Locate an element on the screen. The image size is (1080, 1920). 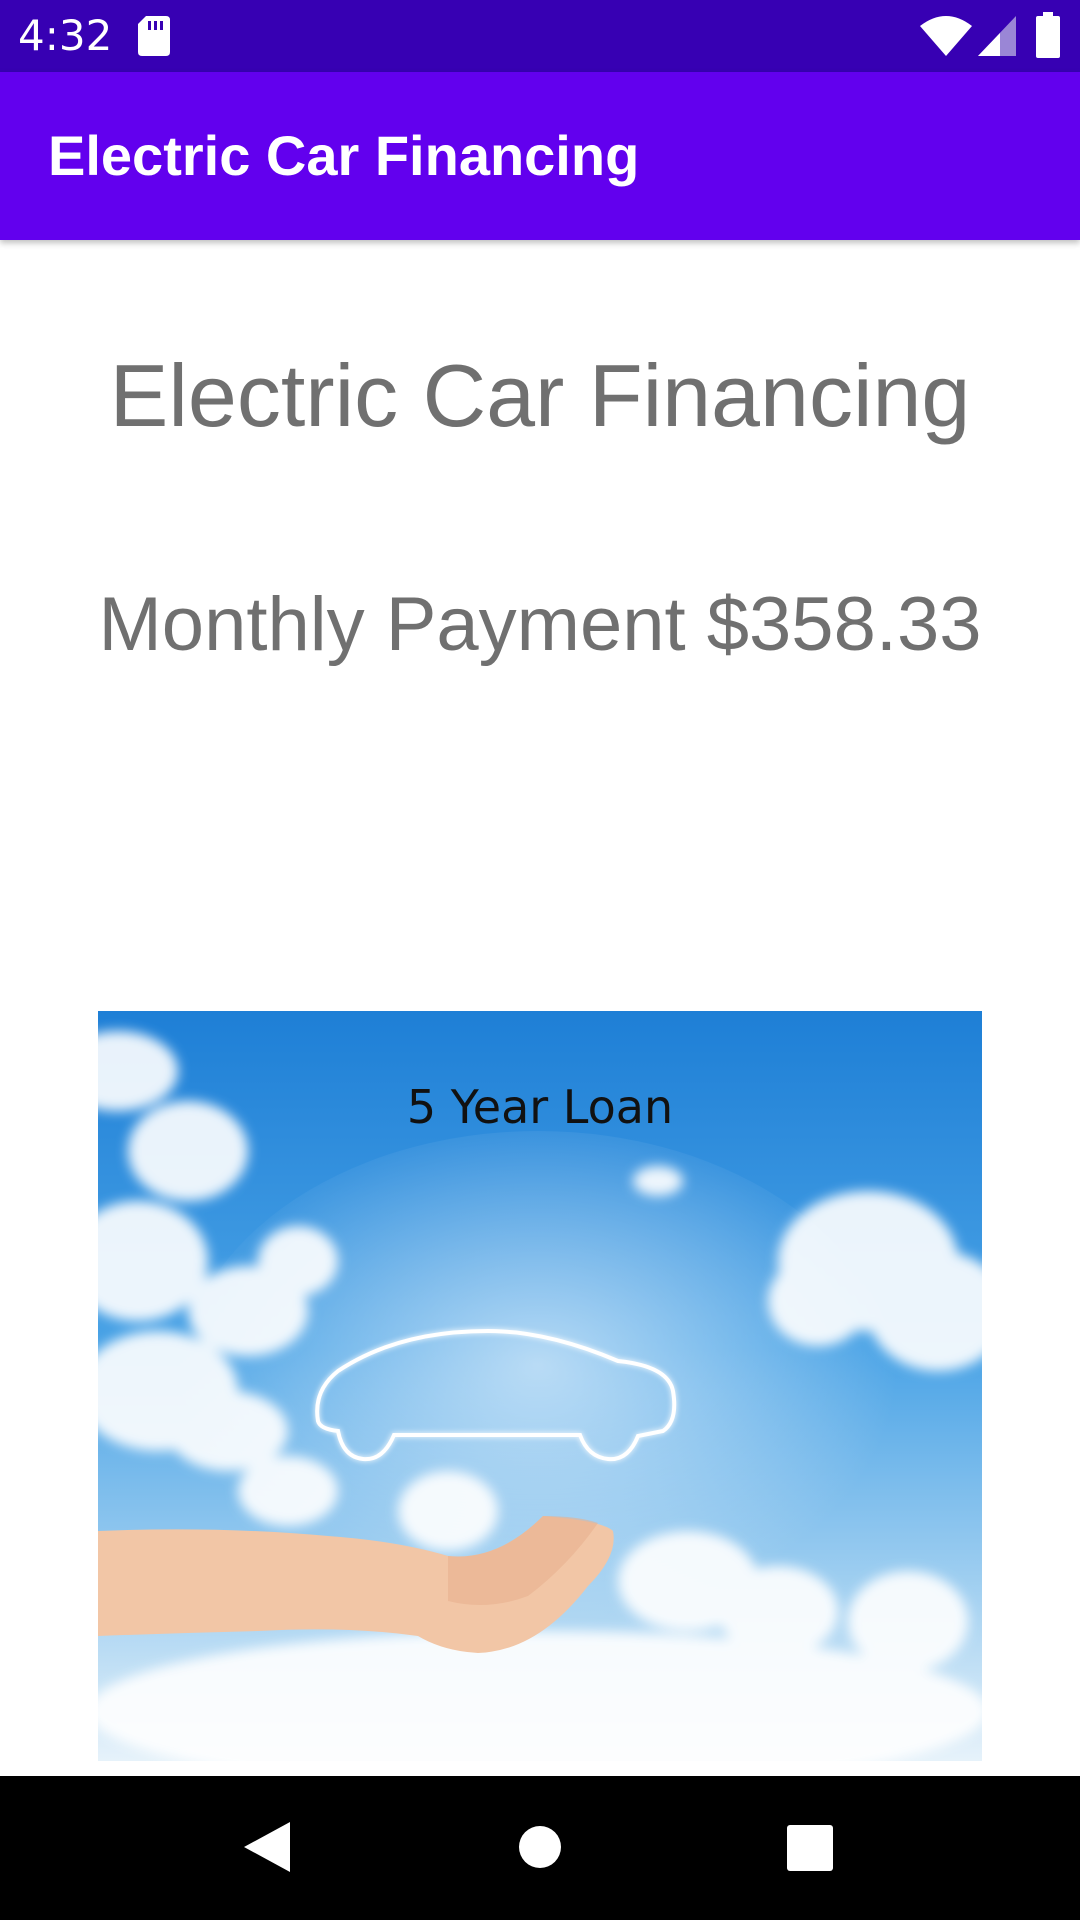
navigation-bar is located at coordinates (540, 1848).